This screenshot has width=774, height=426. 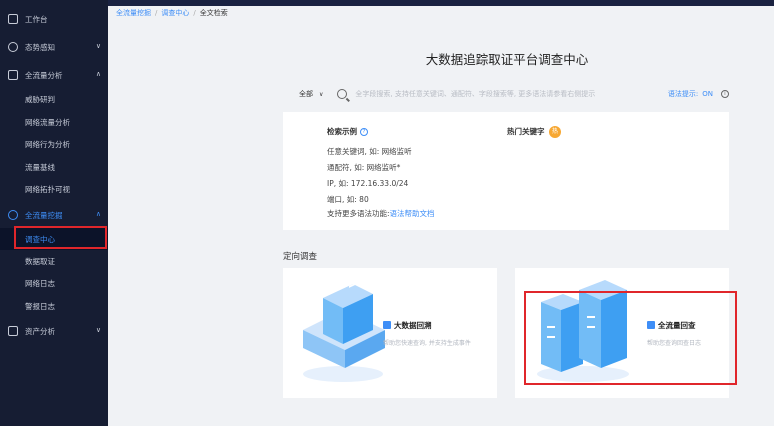 I want to click on hot-badge: 热, so click(x=555, y=132).